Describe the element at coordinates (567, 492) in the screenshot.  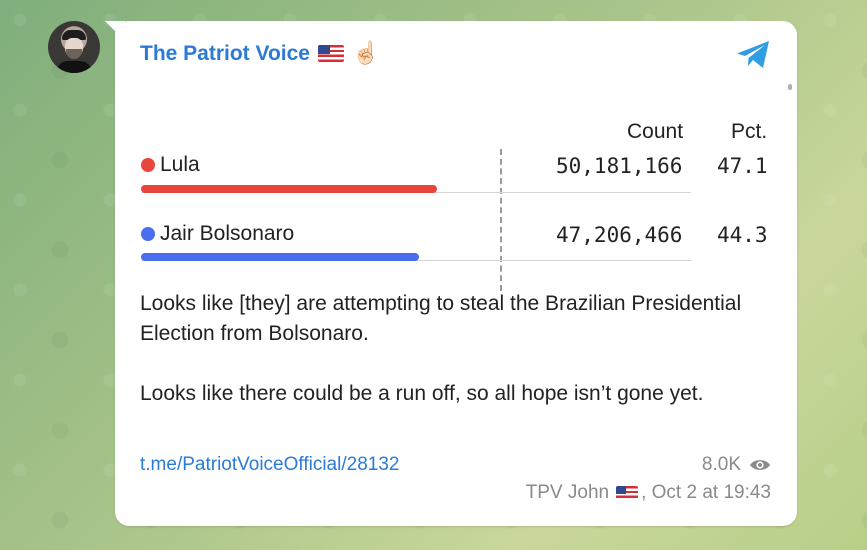
I see `post-author: TPV John` at that location.